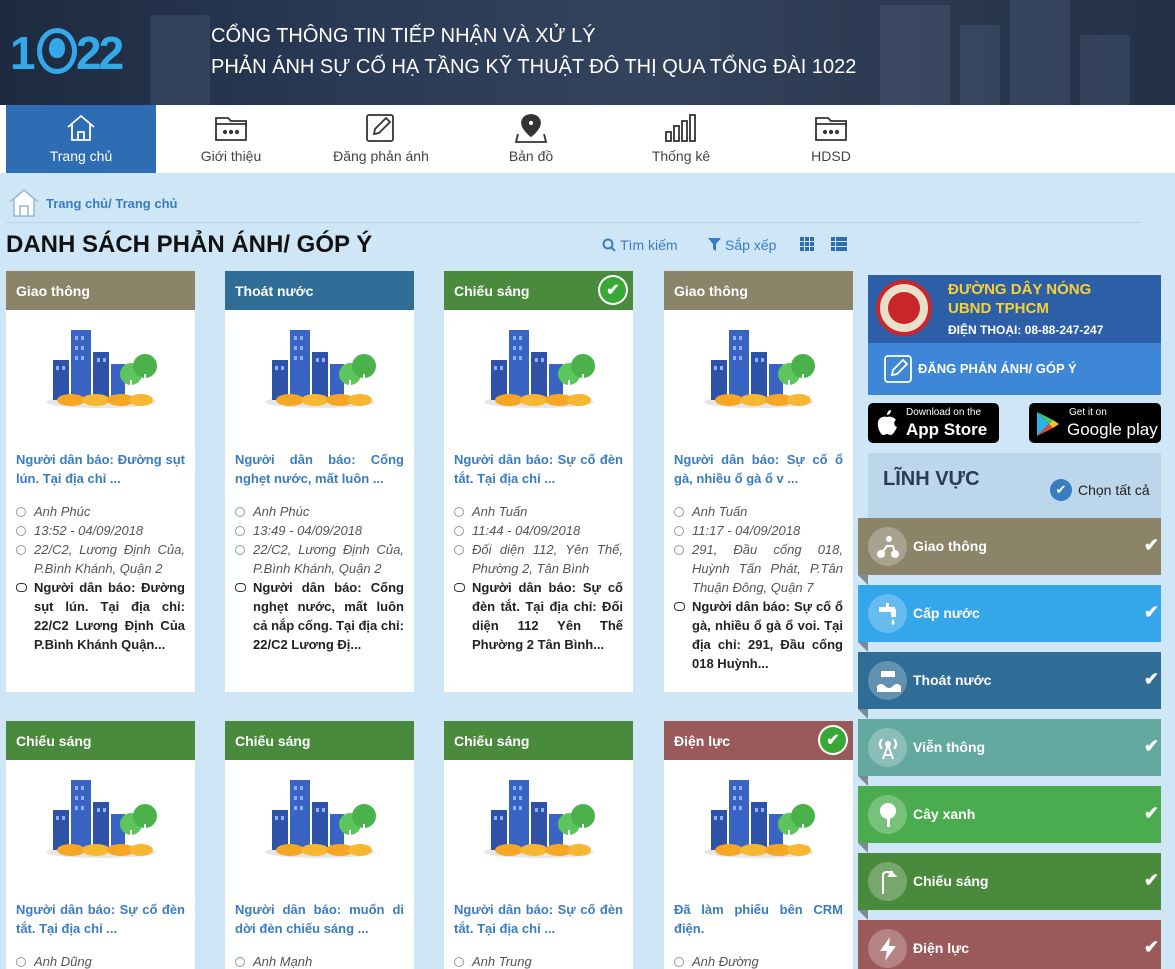  Describe the element at coordinates (742, 245) in the screenshot. I see `sort-button: Sắp xếp` at that location.